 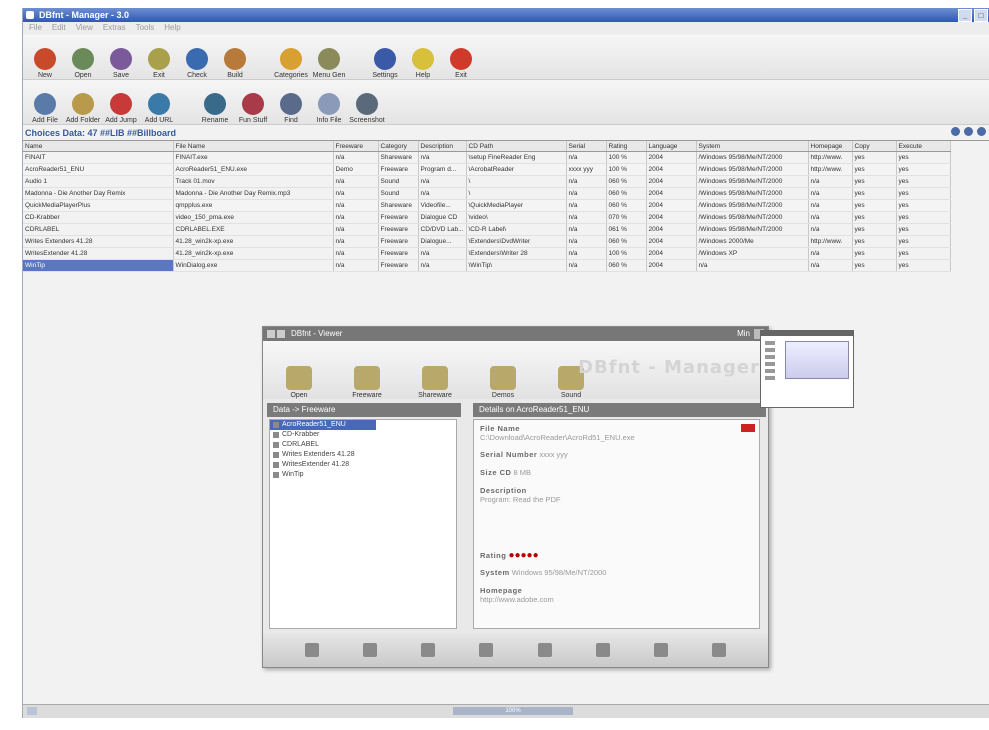 I want to click on description-value: Program: Read the PDF, so click(x=520, y=499).